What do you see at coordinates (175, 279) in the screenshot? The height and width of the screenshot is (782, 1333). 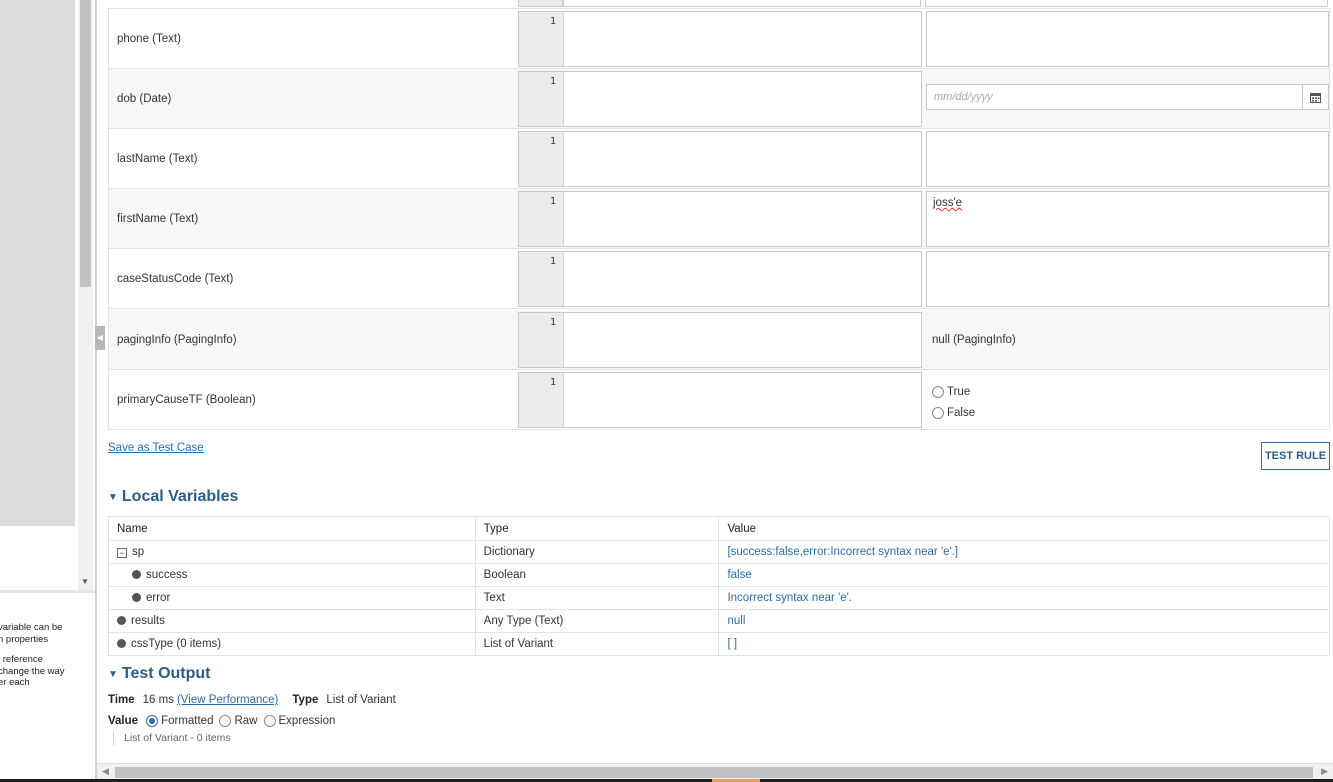 I see `param-name: caseStatusCode (Text)` at bounding box center [175, 279].